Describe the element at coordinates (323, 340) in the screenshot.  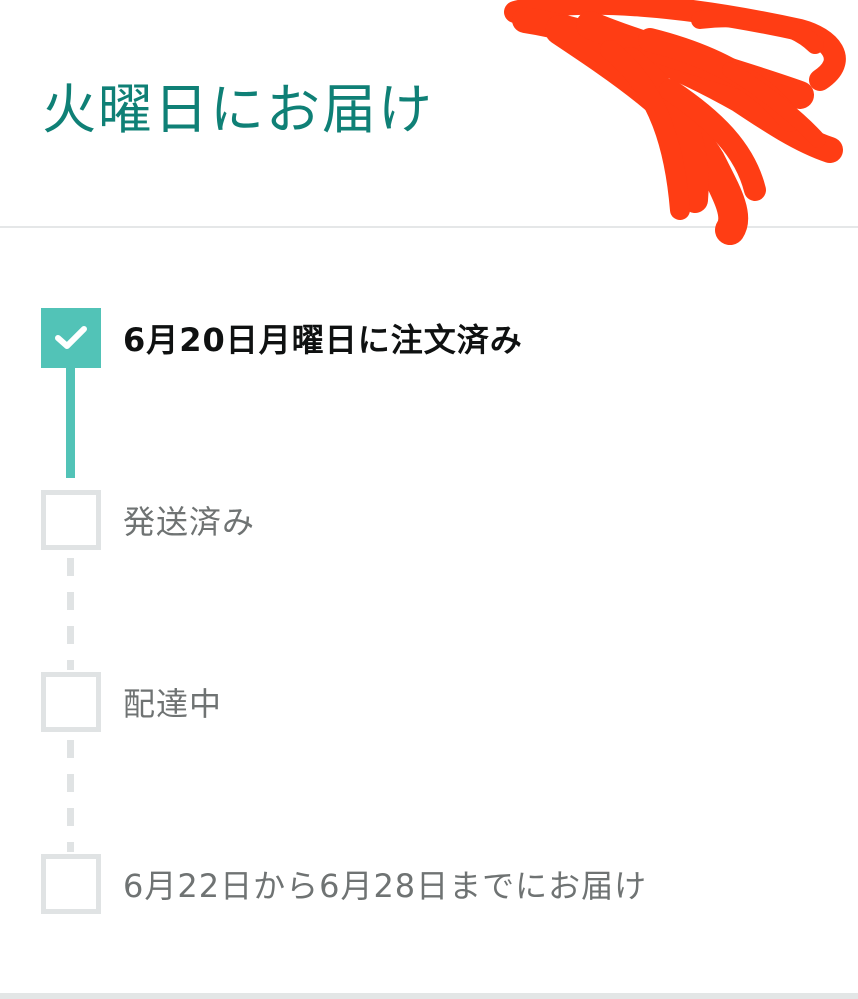
I see `tracking-step-label: 6月20日月曜日に注文済み` at that location.